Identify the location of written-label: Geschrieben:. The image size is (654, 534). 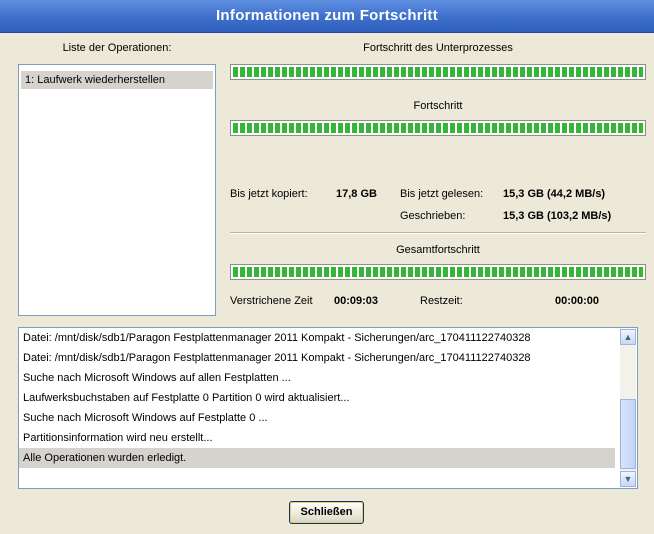
(433, 216).